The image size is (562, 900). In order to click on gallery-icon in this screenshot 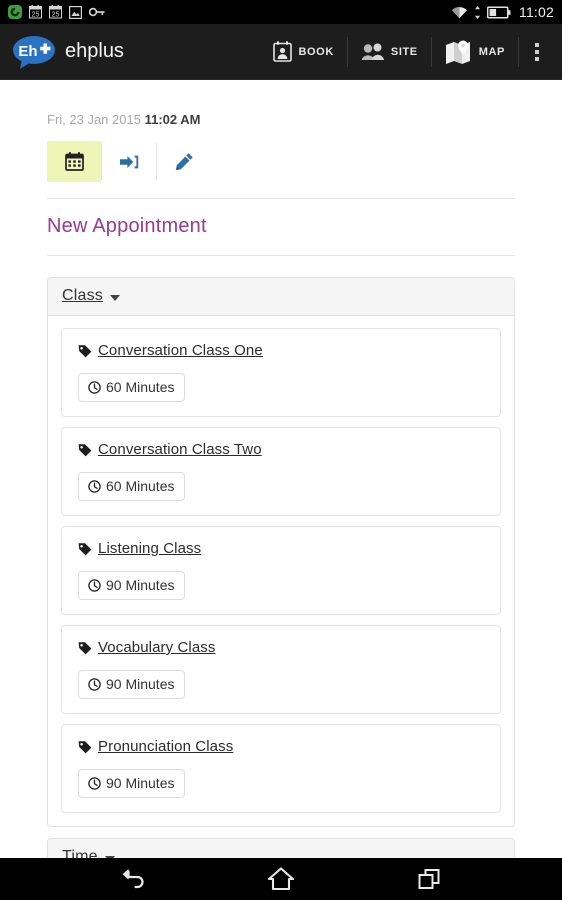, I will do `click(75, 12)`.